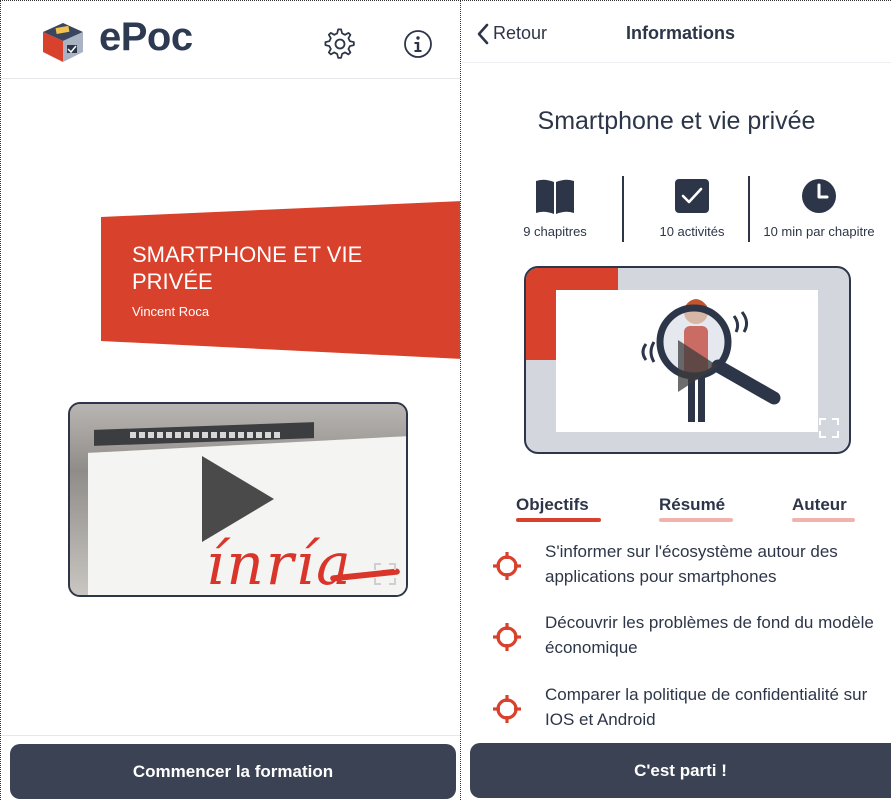 This screenshot has width=891, height=800. Describe the element at coordinates (63, 42) in the screenshot. I see `epoc-logo-icon` at that location.